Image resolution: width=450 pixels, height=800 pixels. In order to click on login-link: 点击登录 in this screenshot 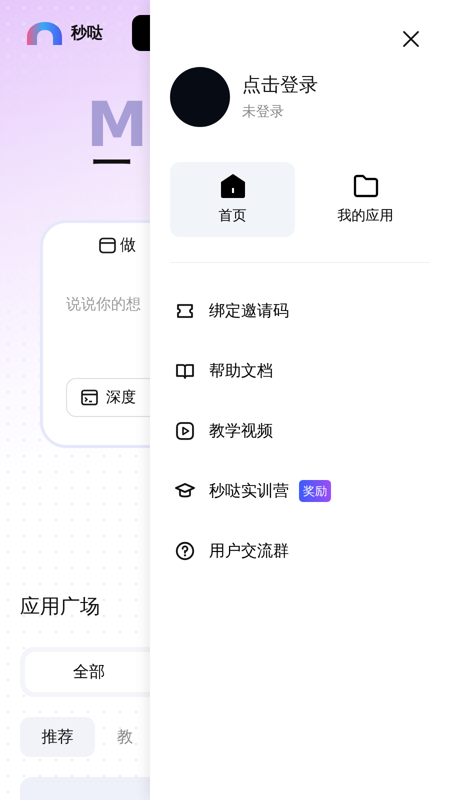, I will do `click(280, 85)`.